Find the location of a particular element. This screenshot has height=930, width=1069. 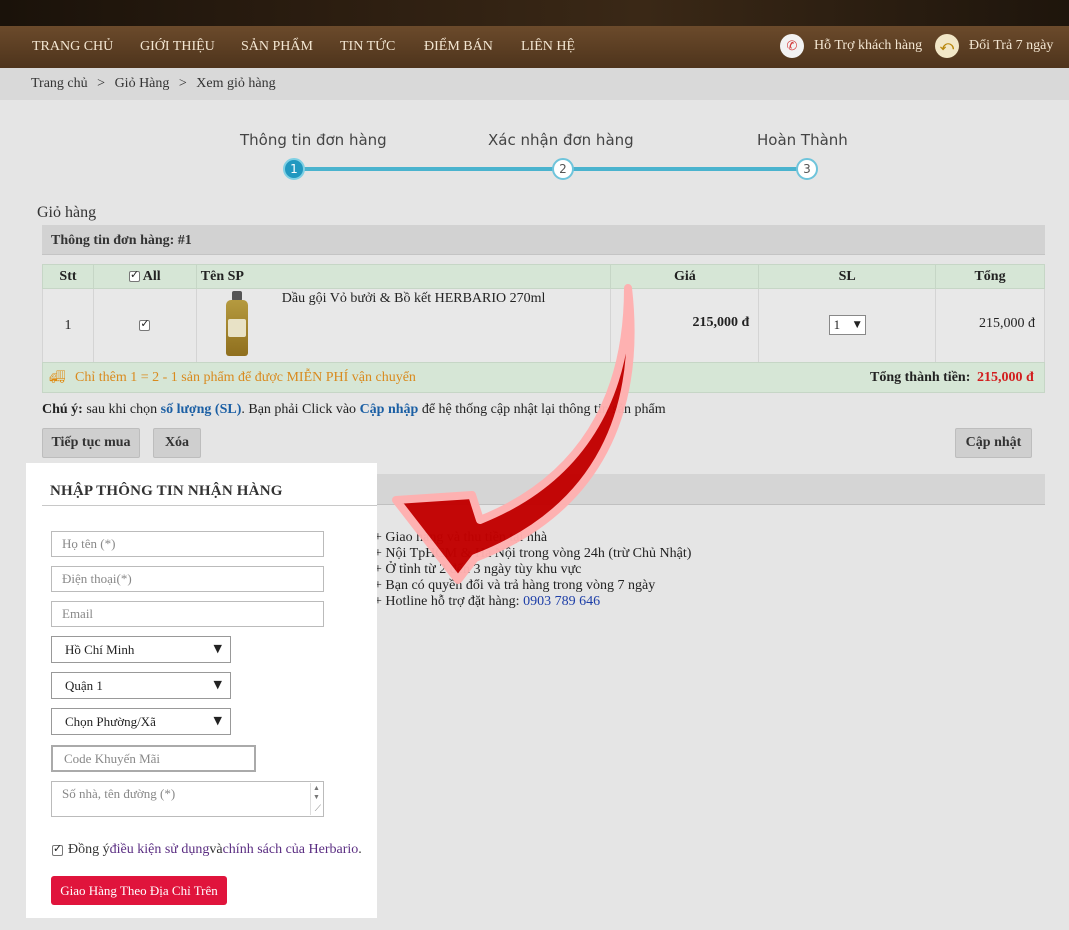

annotation-arrow-icon is located at coordinates (513, 434).